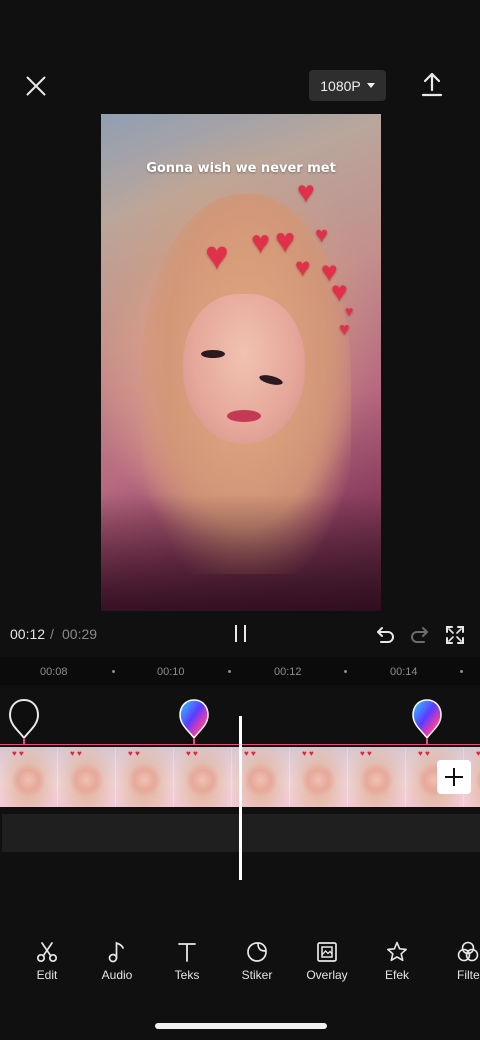 The image size is (480, 1040). What do you see at coordinates (340, 85) in the screenshot?
I see `resolution-label: 1080P` at bounding box center [340, 85].